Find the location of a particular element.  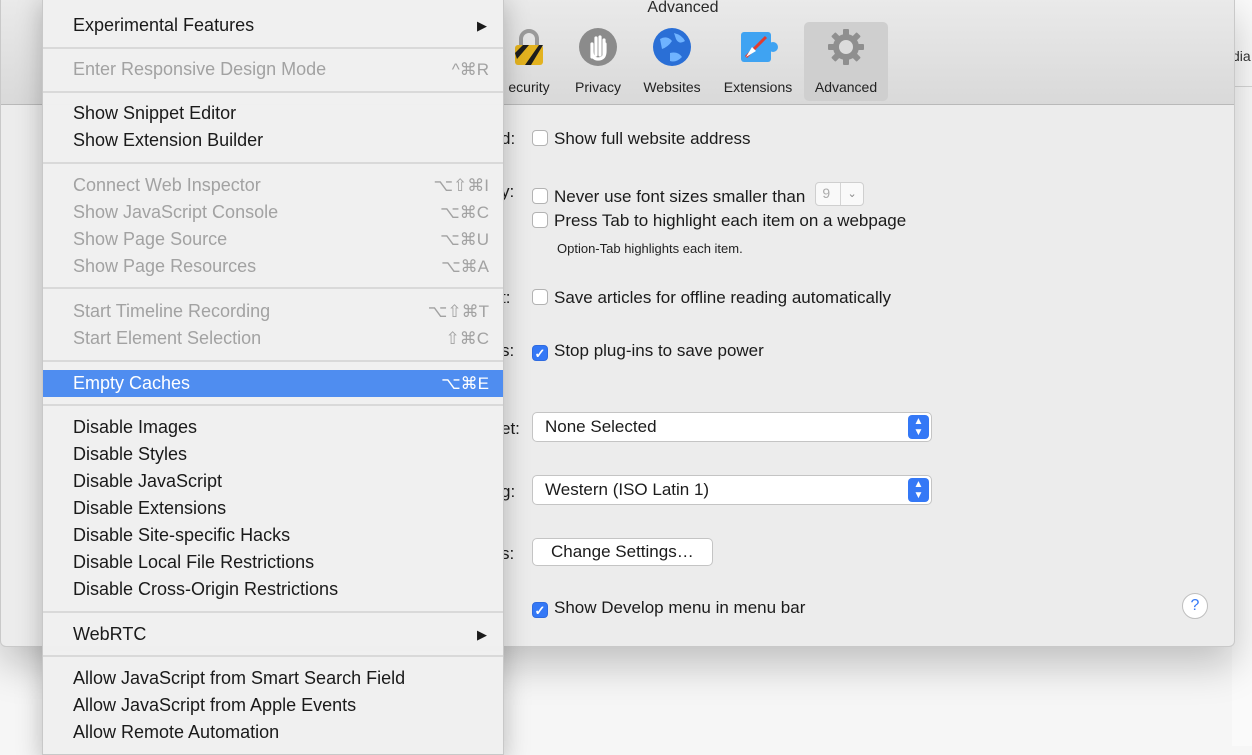

menu-item-label: Show Extension Builder is located at coordinates (168, 140).